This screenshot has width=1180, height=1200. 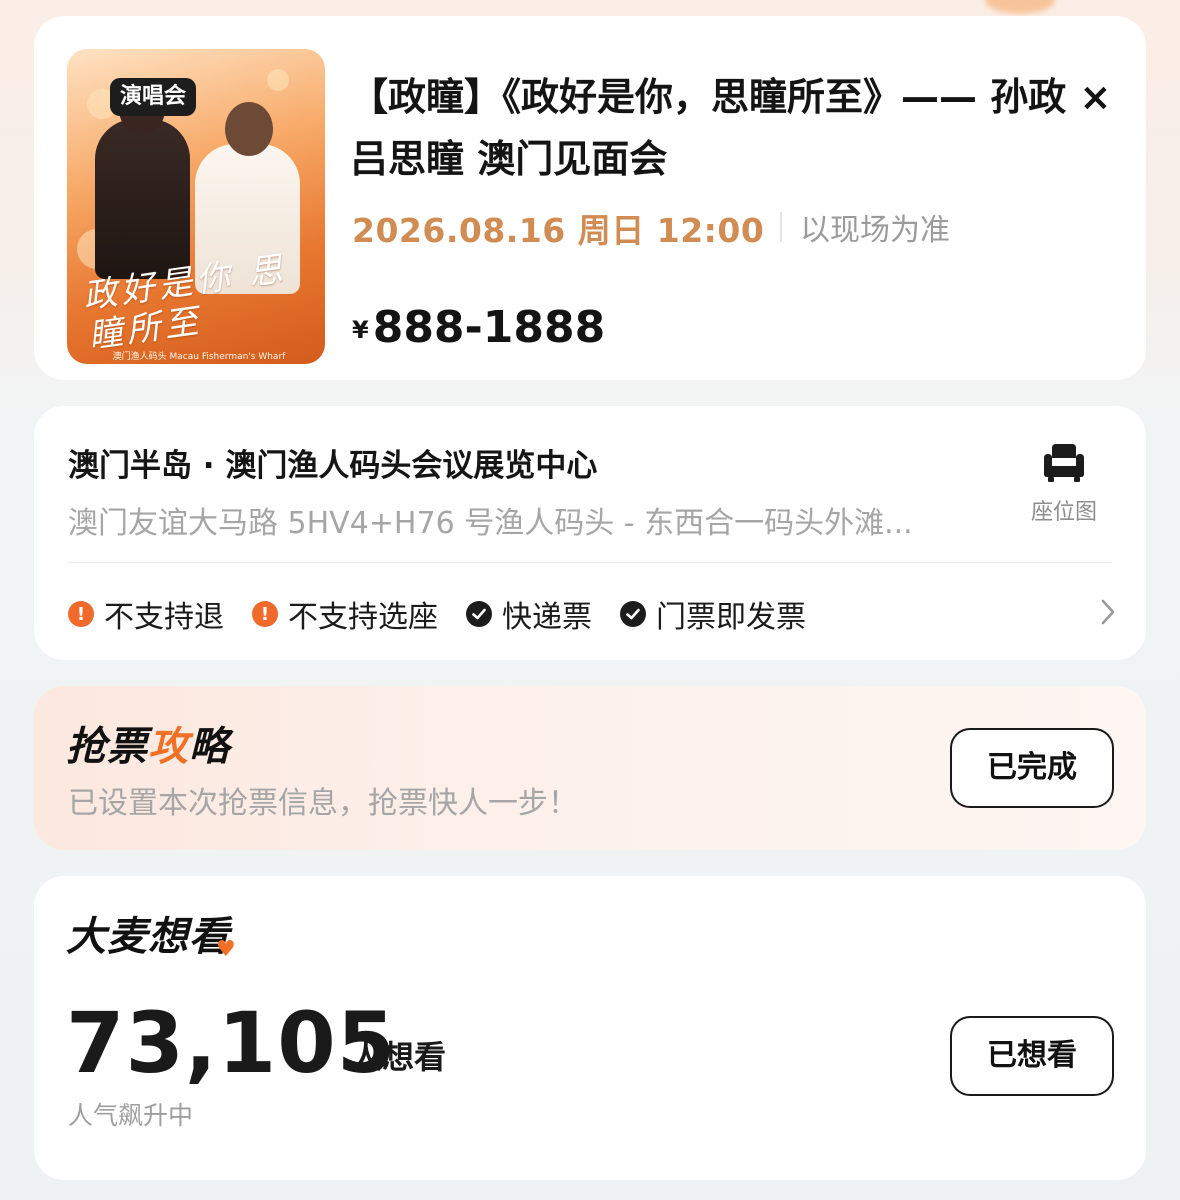 I want to click on strategy-title: 抢票攻略, so click(x=148, y=743).